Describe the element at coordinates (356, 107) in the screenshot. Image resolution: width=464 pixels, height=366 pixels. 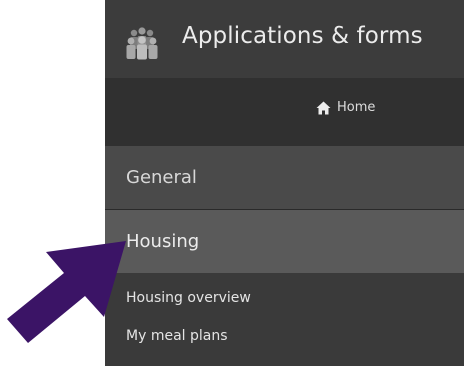
I see `home-link-label: Home` at that location.